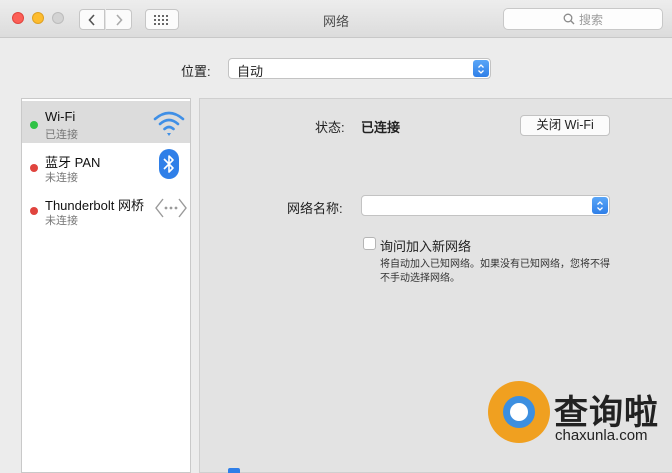 The image size is (672, 473). What do you see at coordinates (359, 68) in the screenshot?
I see `location-select: 自动` at bounding box center [359, 68].